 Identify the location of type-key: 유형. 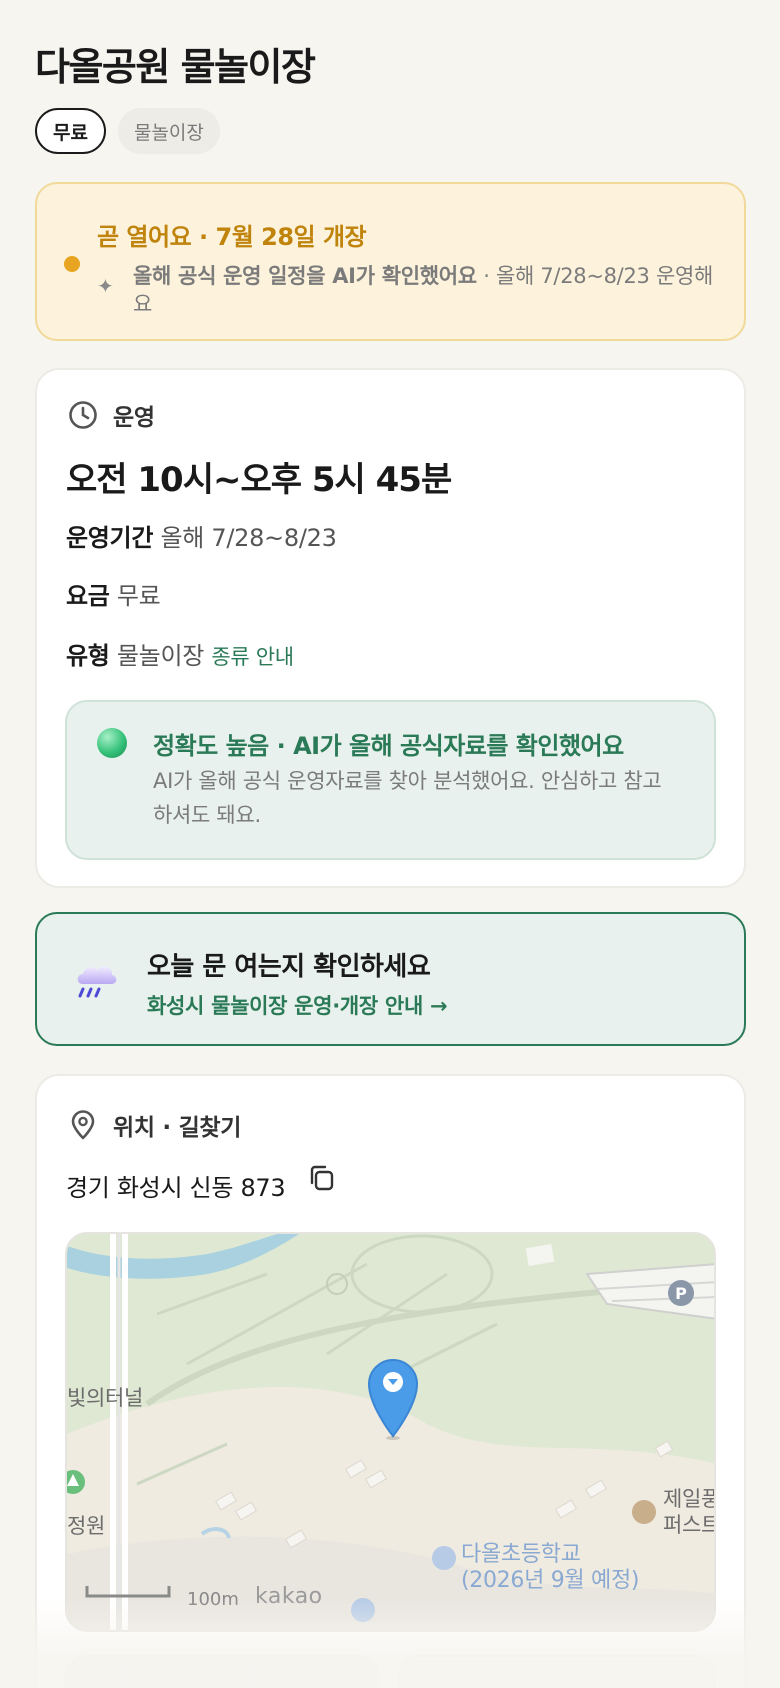
(88, 656).